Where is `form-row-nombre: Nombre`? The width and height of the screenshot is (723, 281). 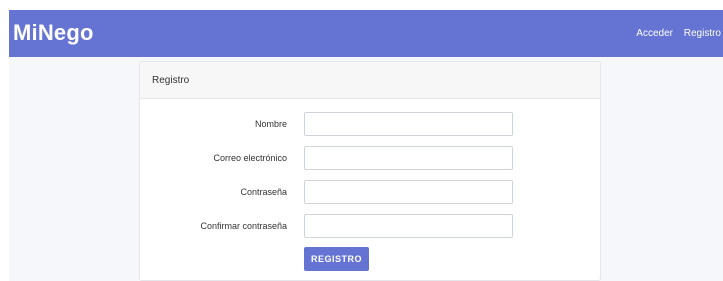 form-row-nombre: Nombre is located at coordinates (371, 124).